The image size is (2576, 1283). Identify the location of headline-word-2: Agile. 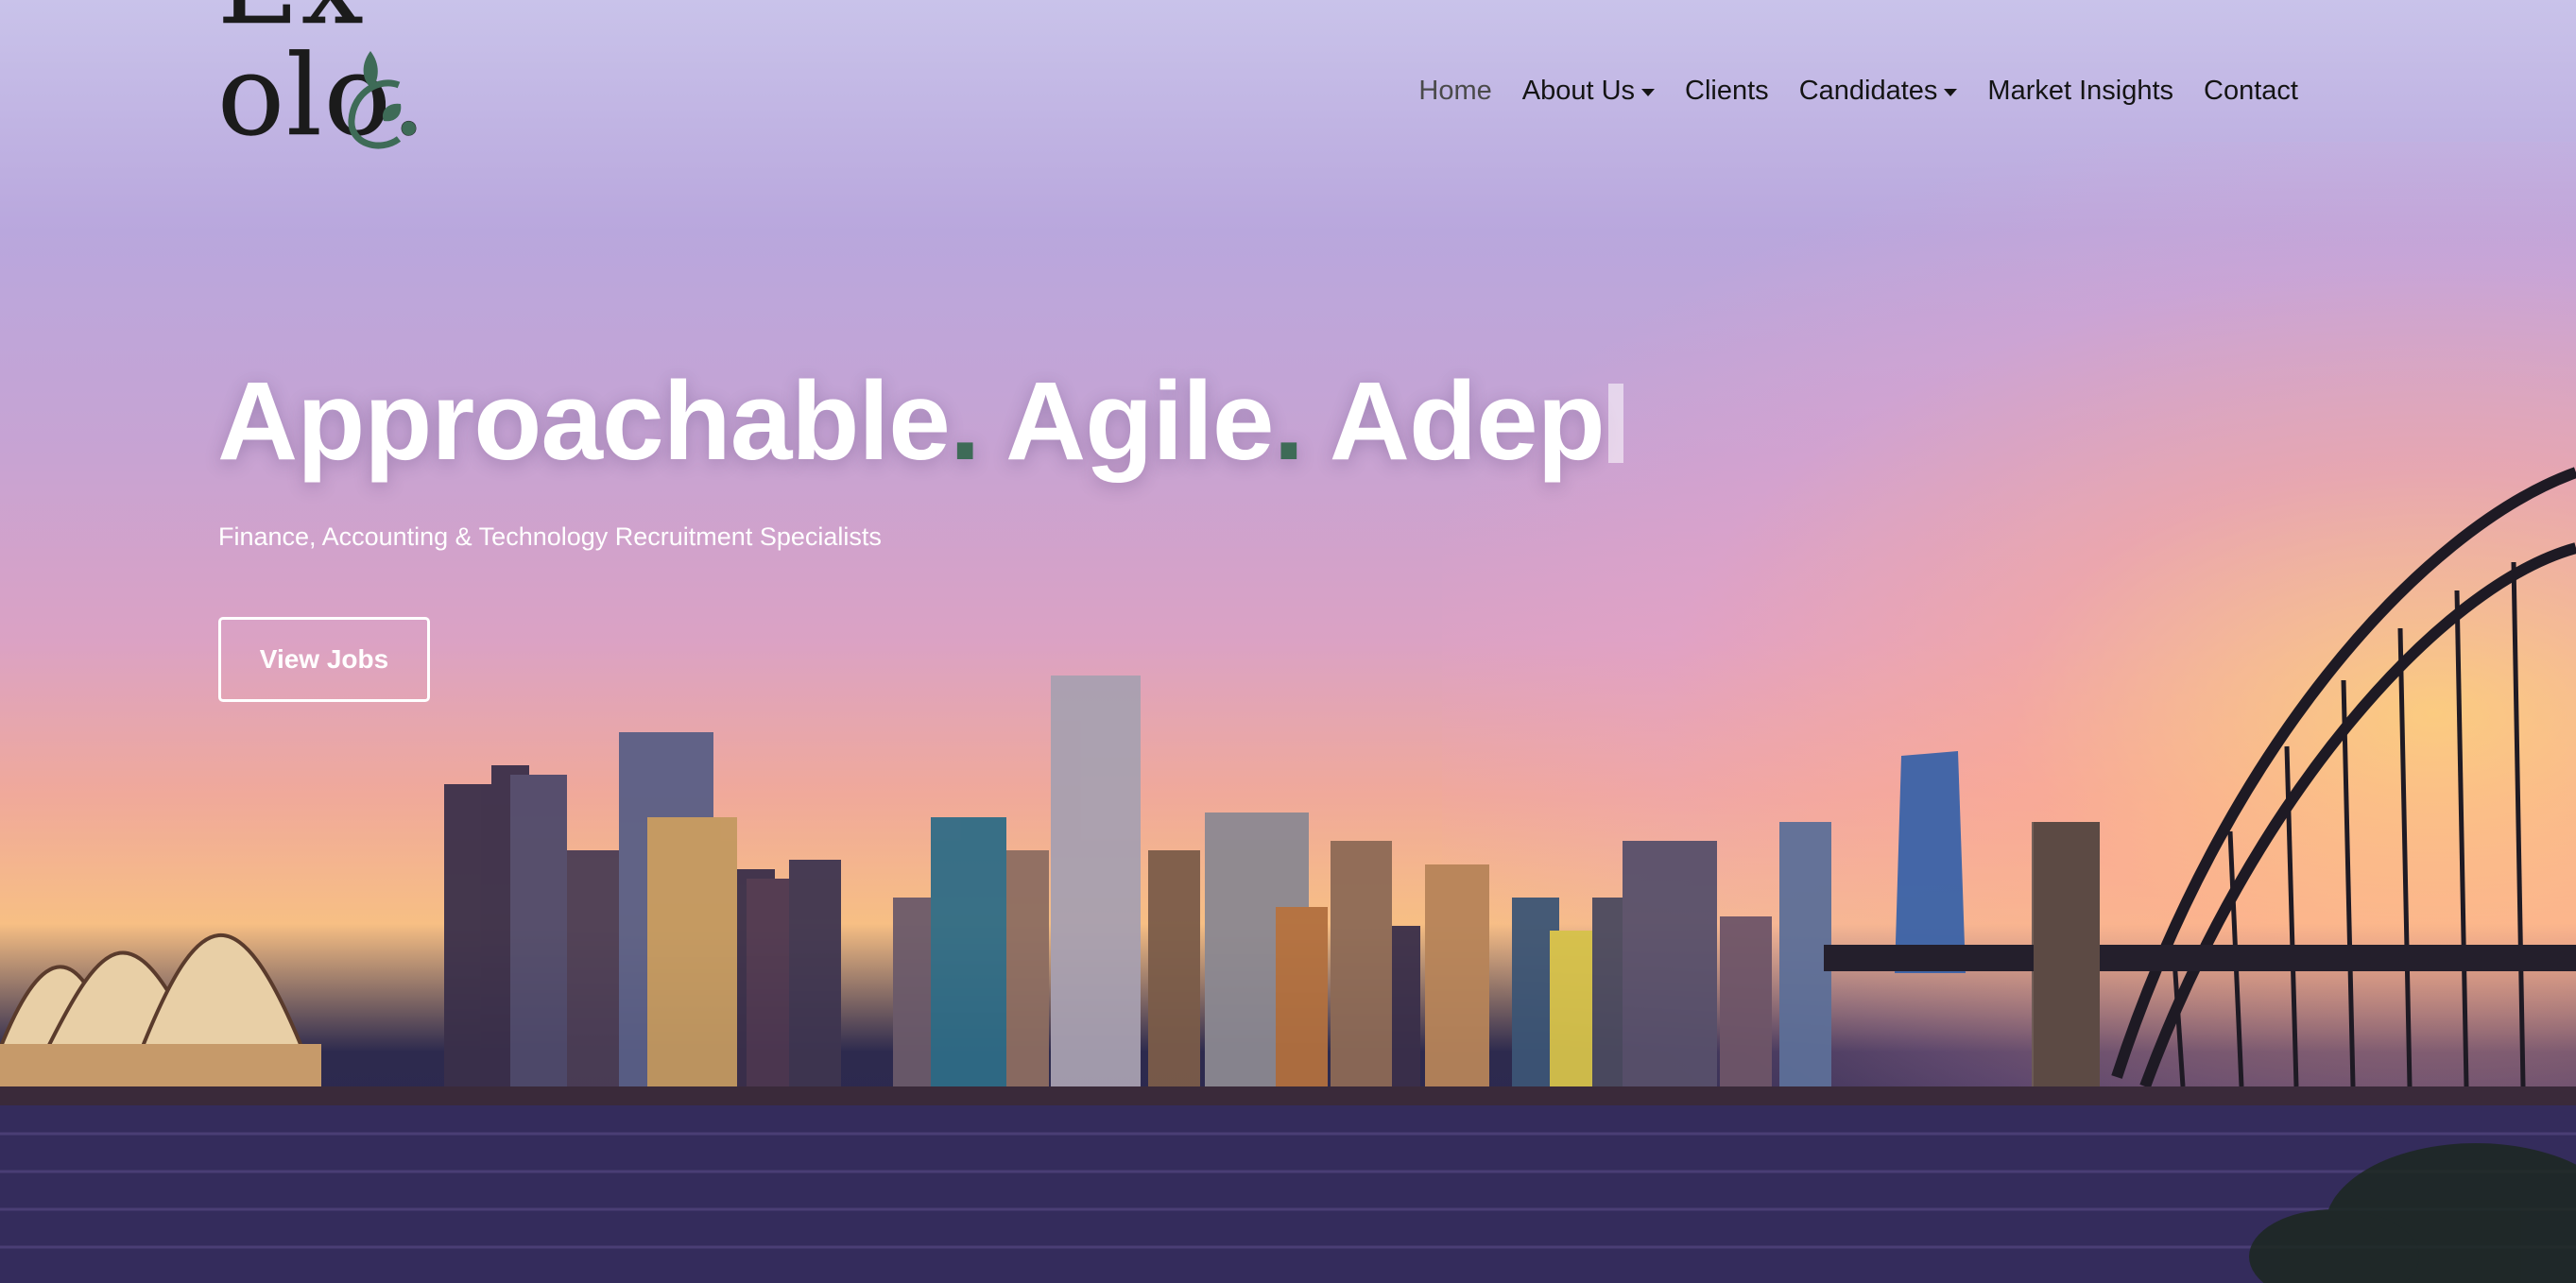
(1139, 421).